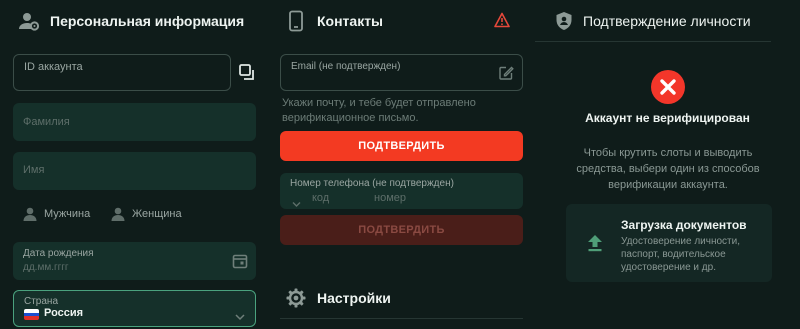 This screenshot has width=800, height=329. What do you see at coordinates (401, 146) in the screenshot?
I see `confirm-email-button: ПОДТВЕРДИТЬ` at bounding box center [401, 146].